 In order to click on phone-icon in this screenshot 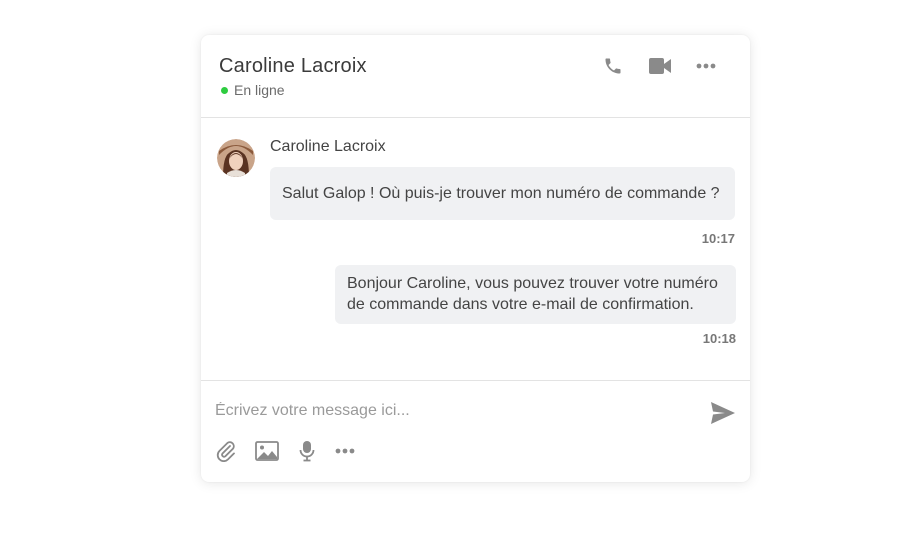, I will do `click(613, 66)`.